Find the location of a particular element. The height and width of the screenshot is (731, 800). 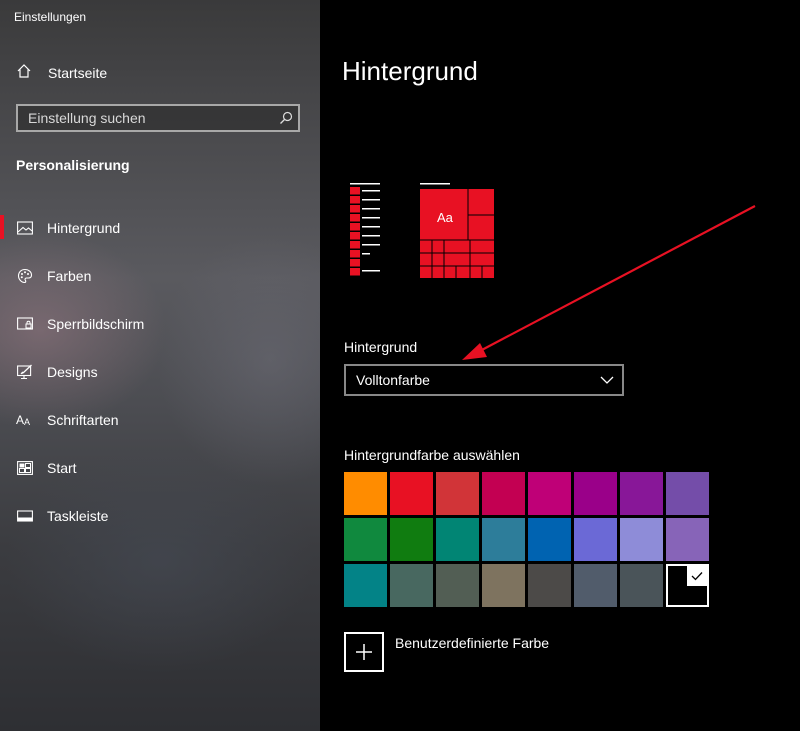

preview-tiles is located at coordinates (457, 230).